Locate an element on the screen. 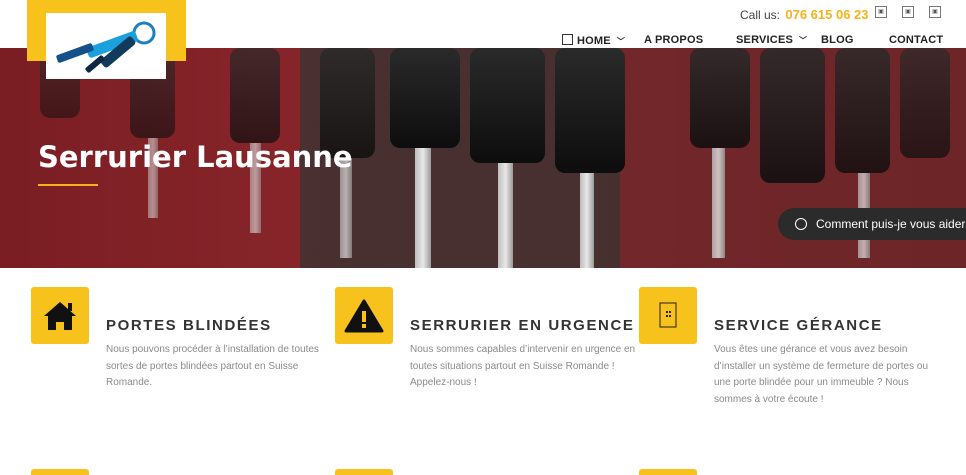 The image size is (966, 475). logo is located at coordinates (106, 46).